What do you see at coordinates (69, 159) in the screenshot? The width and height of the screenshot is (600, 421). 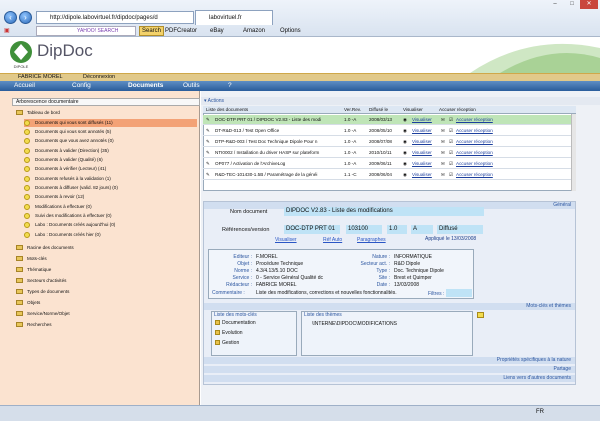 I see `sidebar-item-label: Documents à valider (Qualité) (6)` at bounding box center [69, 159].